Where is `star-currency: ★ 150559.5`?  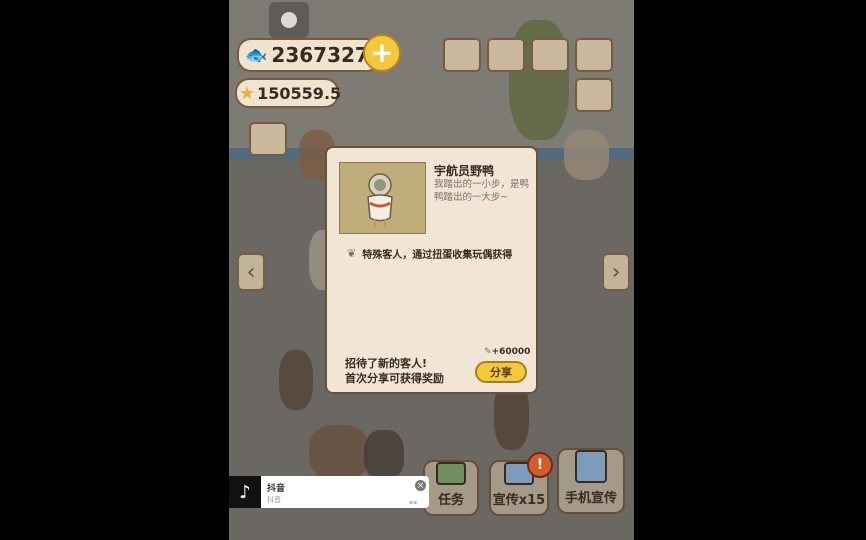 star-currency: ★ 150559.5 is located at coordinates (288, 93).